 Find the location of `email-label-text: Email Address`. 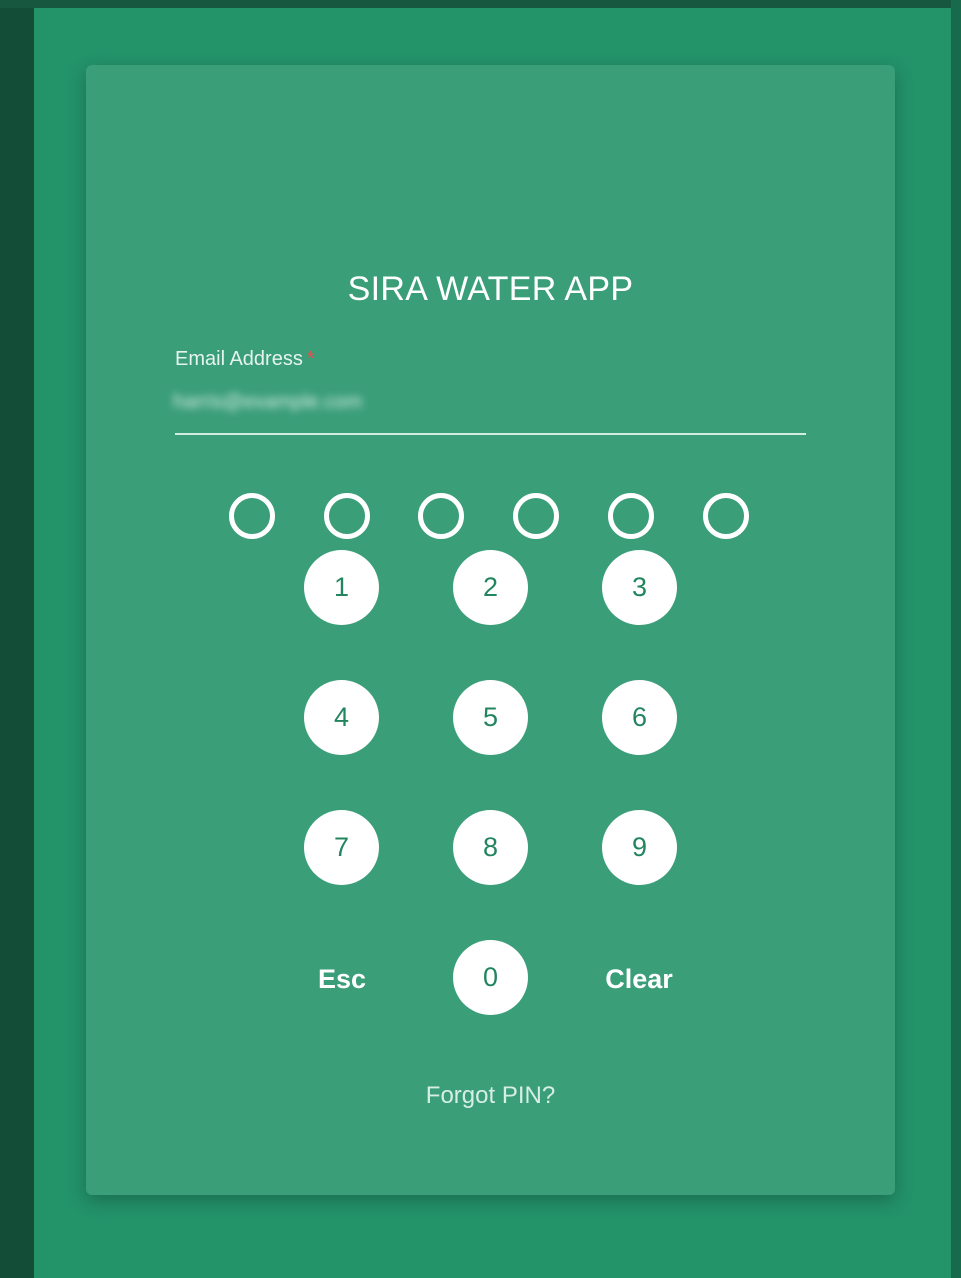

email-label-text: Email Address is located at coordinates (239, 359).